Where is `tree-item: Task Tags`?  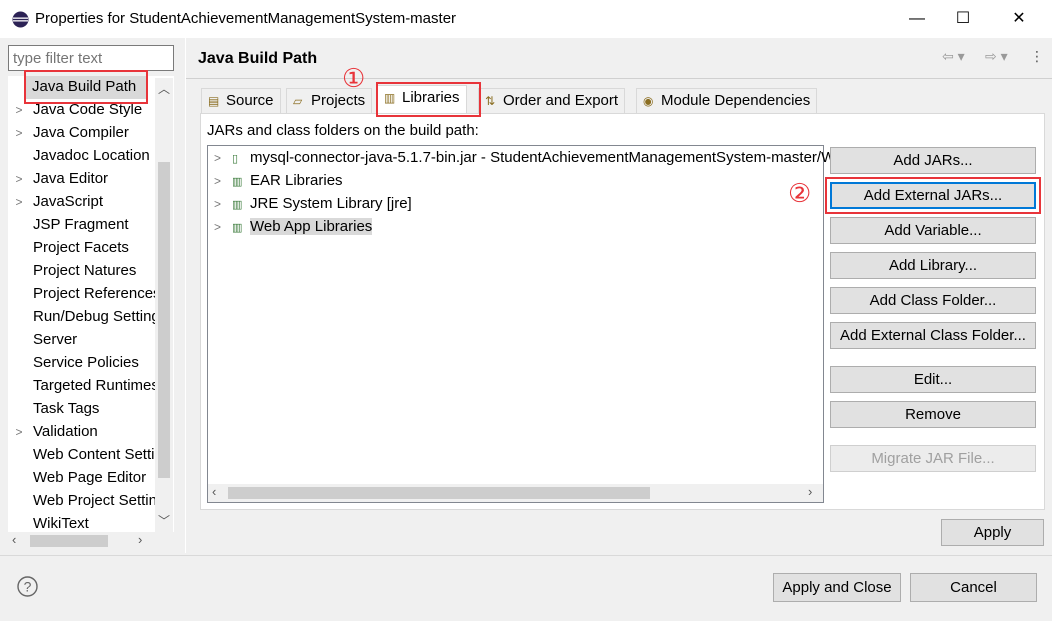
tree-item: Task Tags is located at coordinates (81, 409).